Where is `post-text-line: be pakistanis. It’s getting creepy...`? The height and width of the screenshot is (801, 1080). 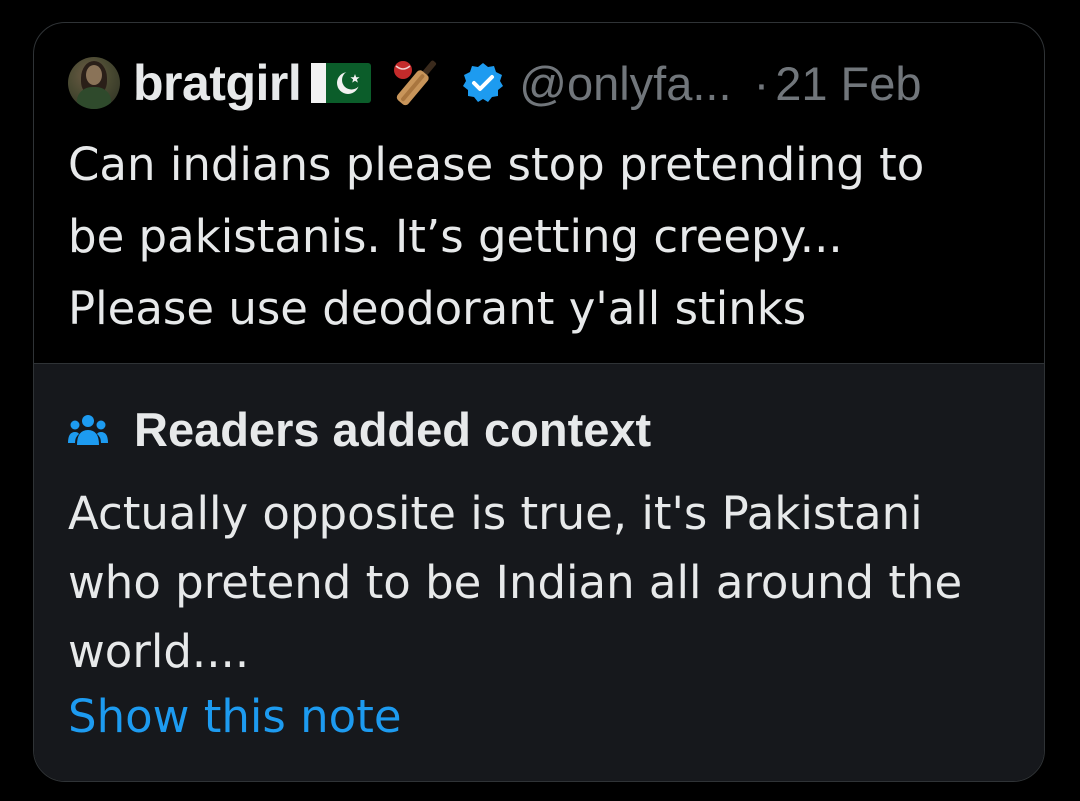 post-text-line: be pakistanis. It’s getting creepy... is located at coordinates (455, 236).